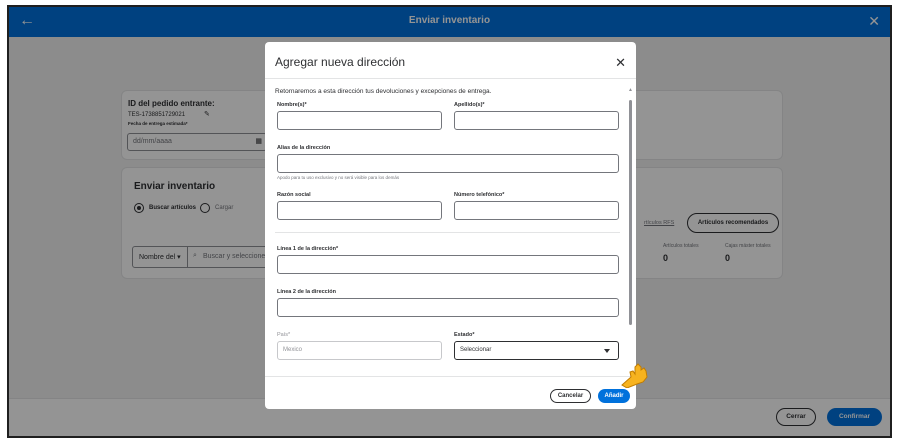  Describe the element at coordinates (620, 63) in the screenshot. I see `modal-close-icon: ✕` at that location.